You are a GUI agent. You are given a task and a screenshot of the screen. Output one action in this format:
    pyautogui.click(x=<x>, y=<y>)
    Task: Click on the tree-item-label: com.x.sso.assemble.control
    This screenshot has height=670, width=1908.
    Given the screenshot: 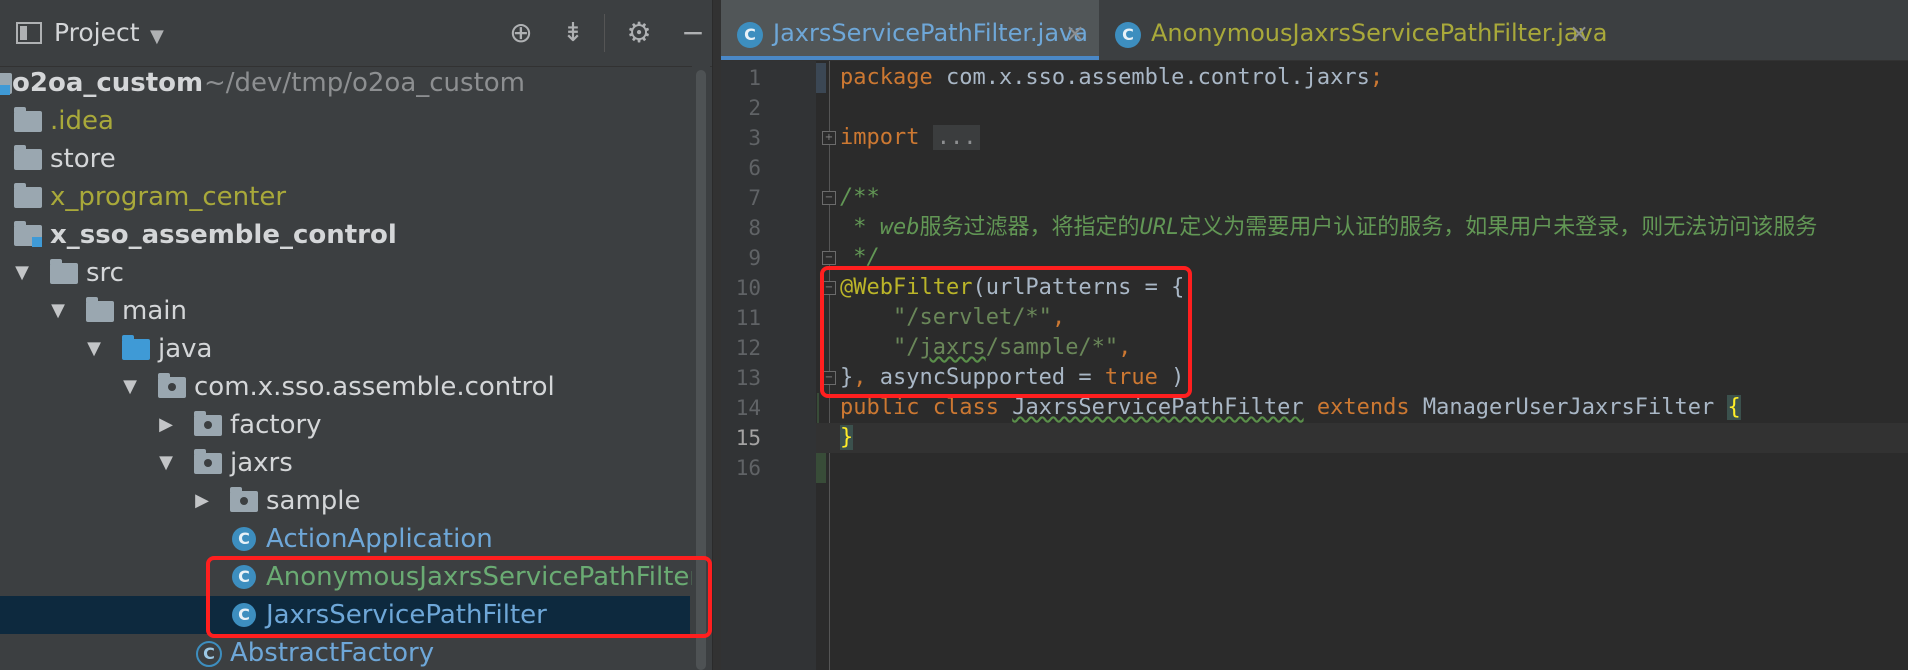 What is the action you would take?
    pyautogui.click(x=374, y=387)
    